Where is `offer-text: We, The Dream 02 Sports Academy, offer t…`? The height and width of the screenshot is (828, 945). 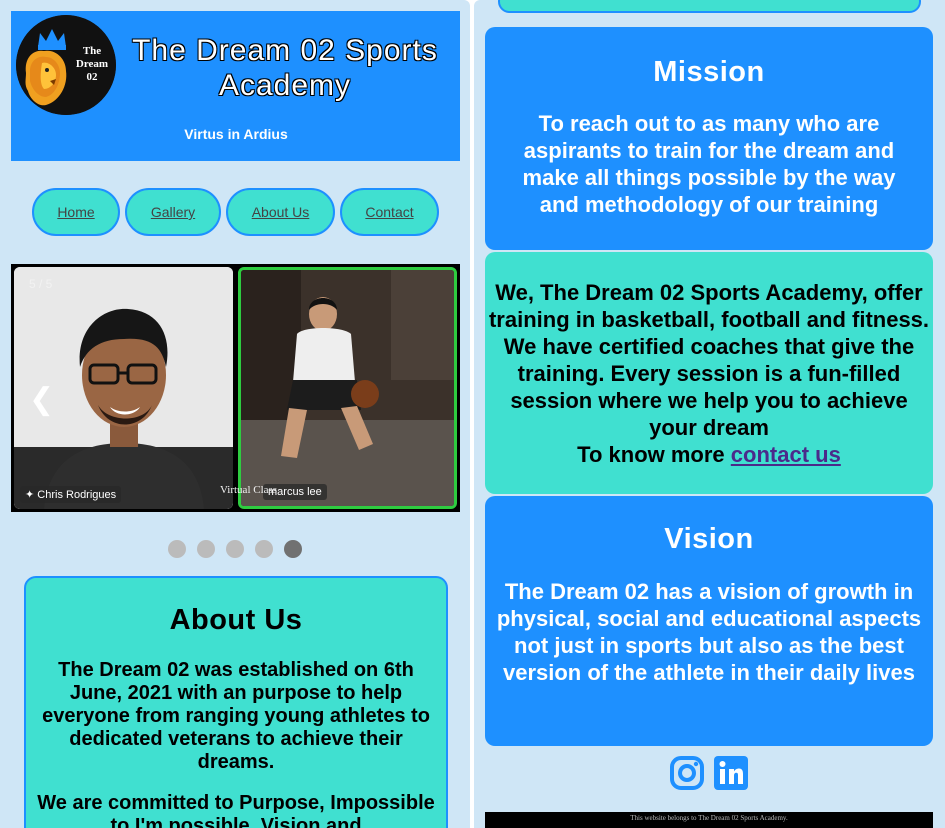 offer-text: We, The Dream 02 Sports Academy, offer t… is located at coordinates (709, 360).